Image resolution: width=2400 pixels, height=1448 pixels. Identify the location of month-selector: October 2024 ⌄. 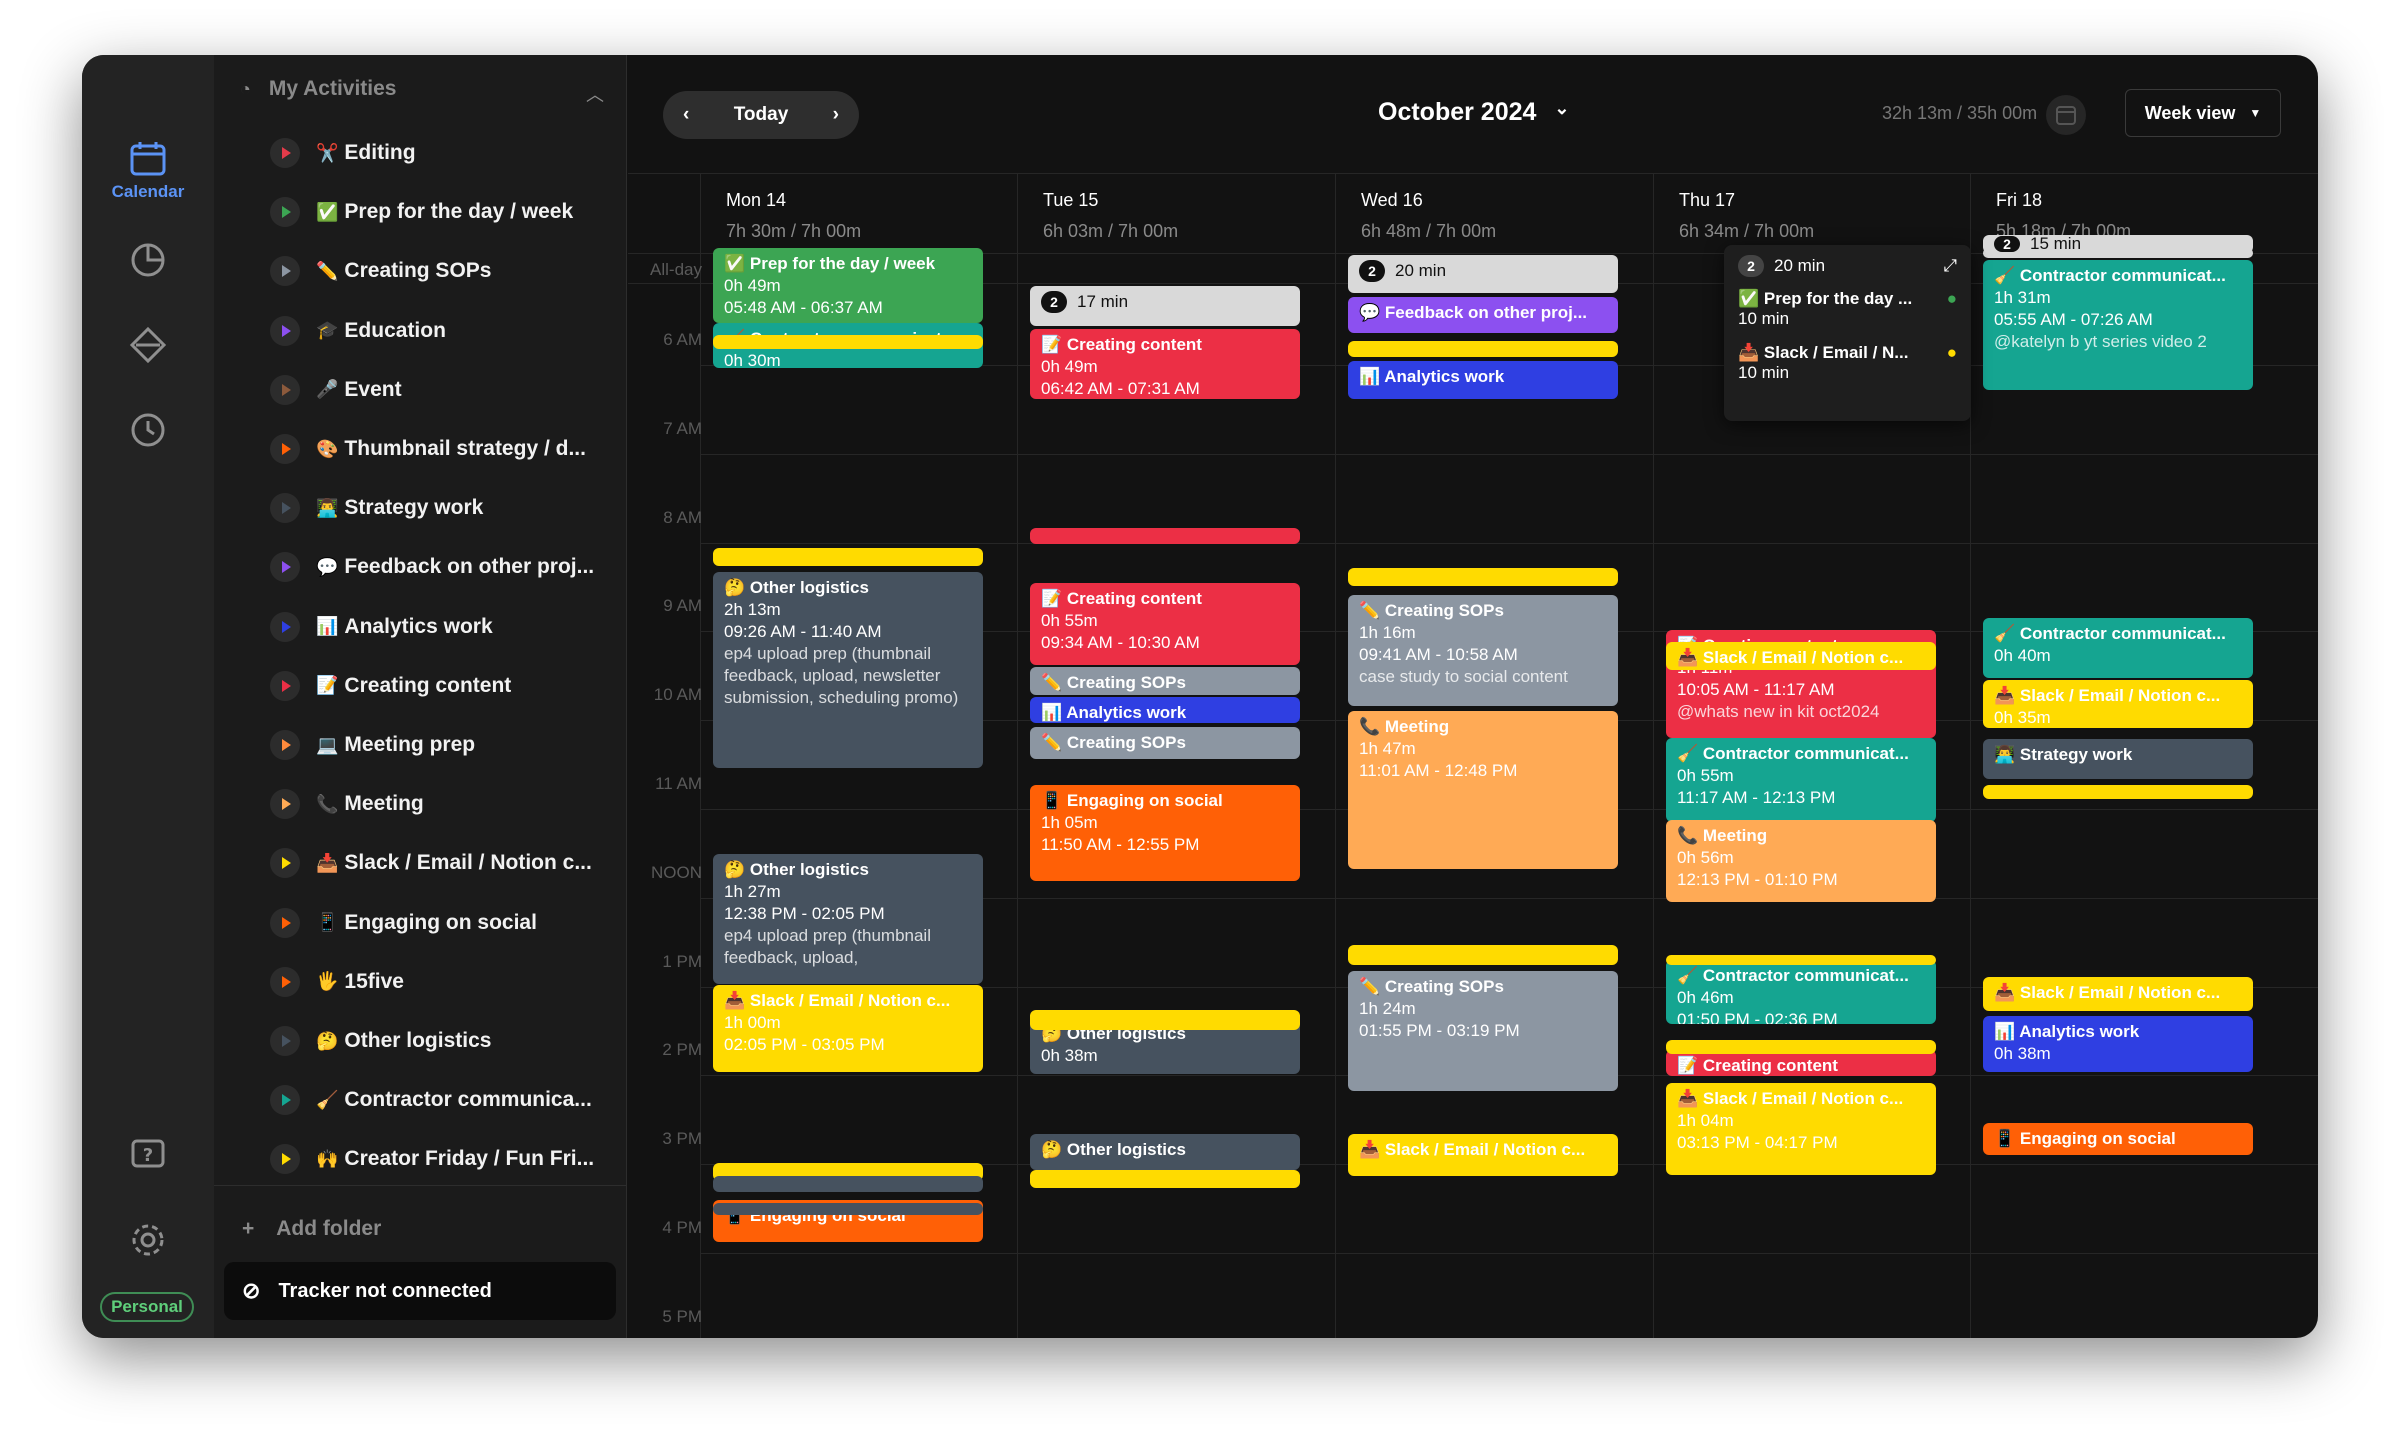
(1474, 112).